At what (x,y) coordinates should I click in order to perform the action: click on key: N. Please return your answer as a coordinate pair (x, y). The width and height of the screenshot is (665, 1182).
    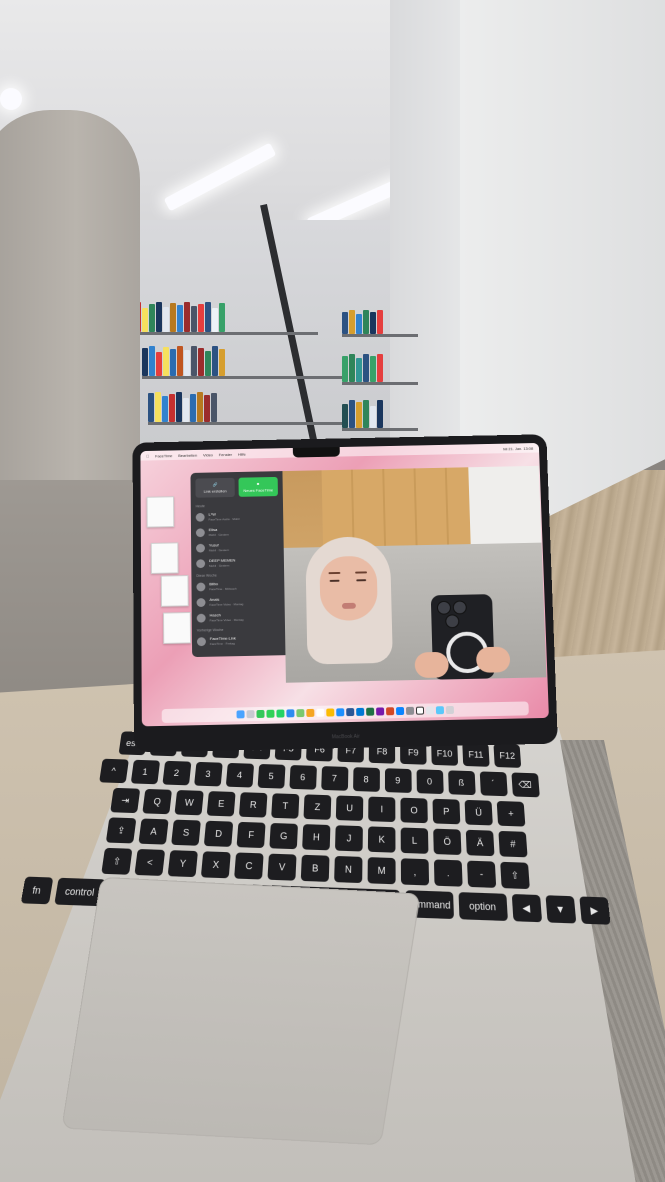
    Looking at the image, I should click on (348, 869).